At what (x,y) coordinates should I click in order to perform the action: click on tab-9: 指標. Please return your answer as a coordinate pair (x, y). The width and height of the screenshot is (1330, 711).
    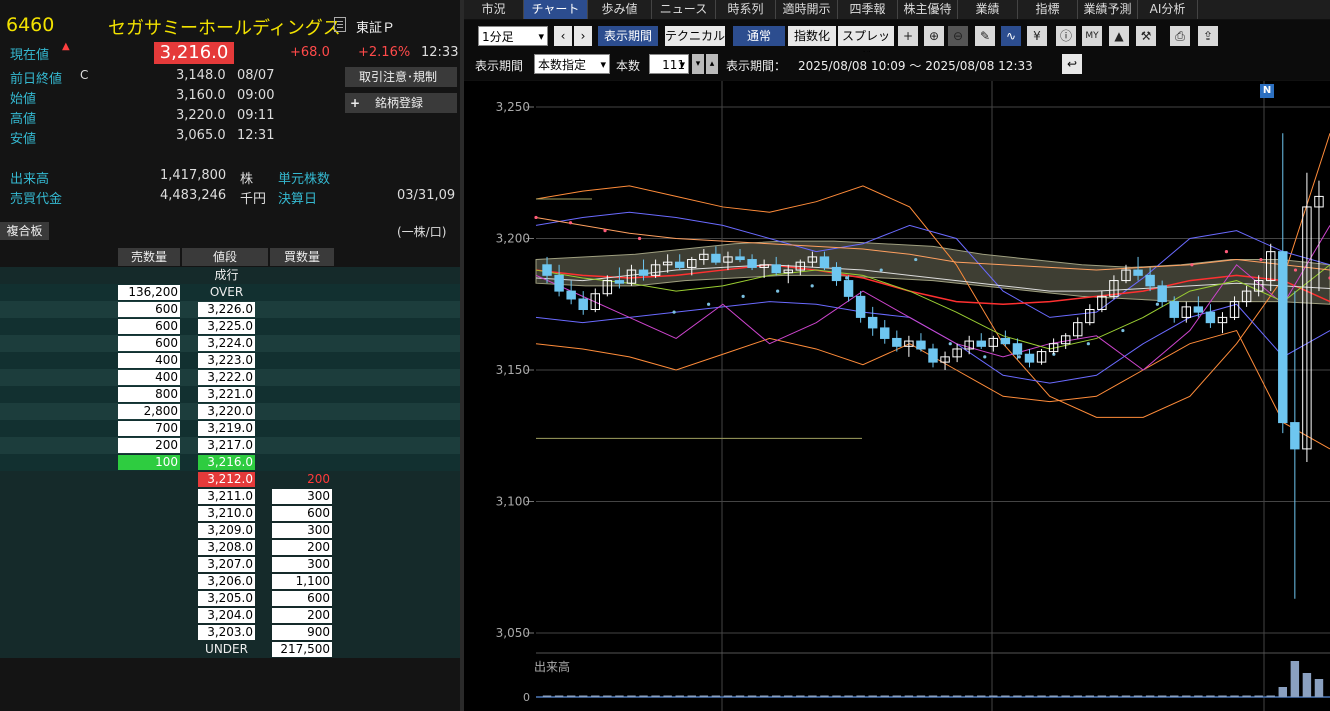
    Looking at the image, I should click on (1048, 9).